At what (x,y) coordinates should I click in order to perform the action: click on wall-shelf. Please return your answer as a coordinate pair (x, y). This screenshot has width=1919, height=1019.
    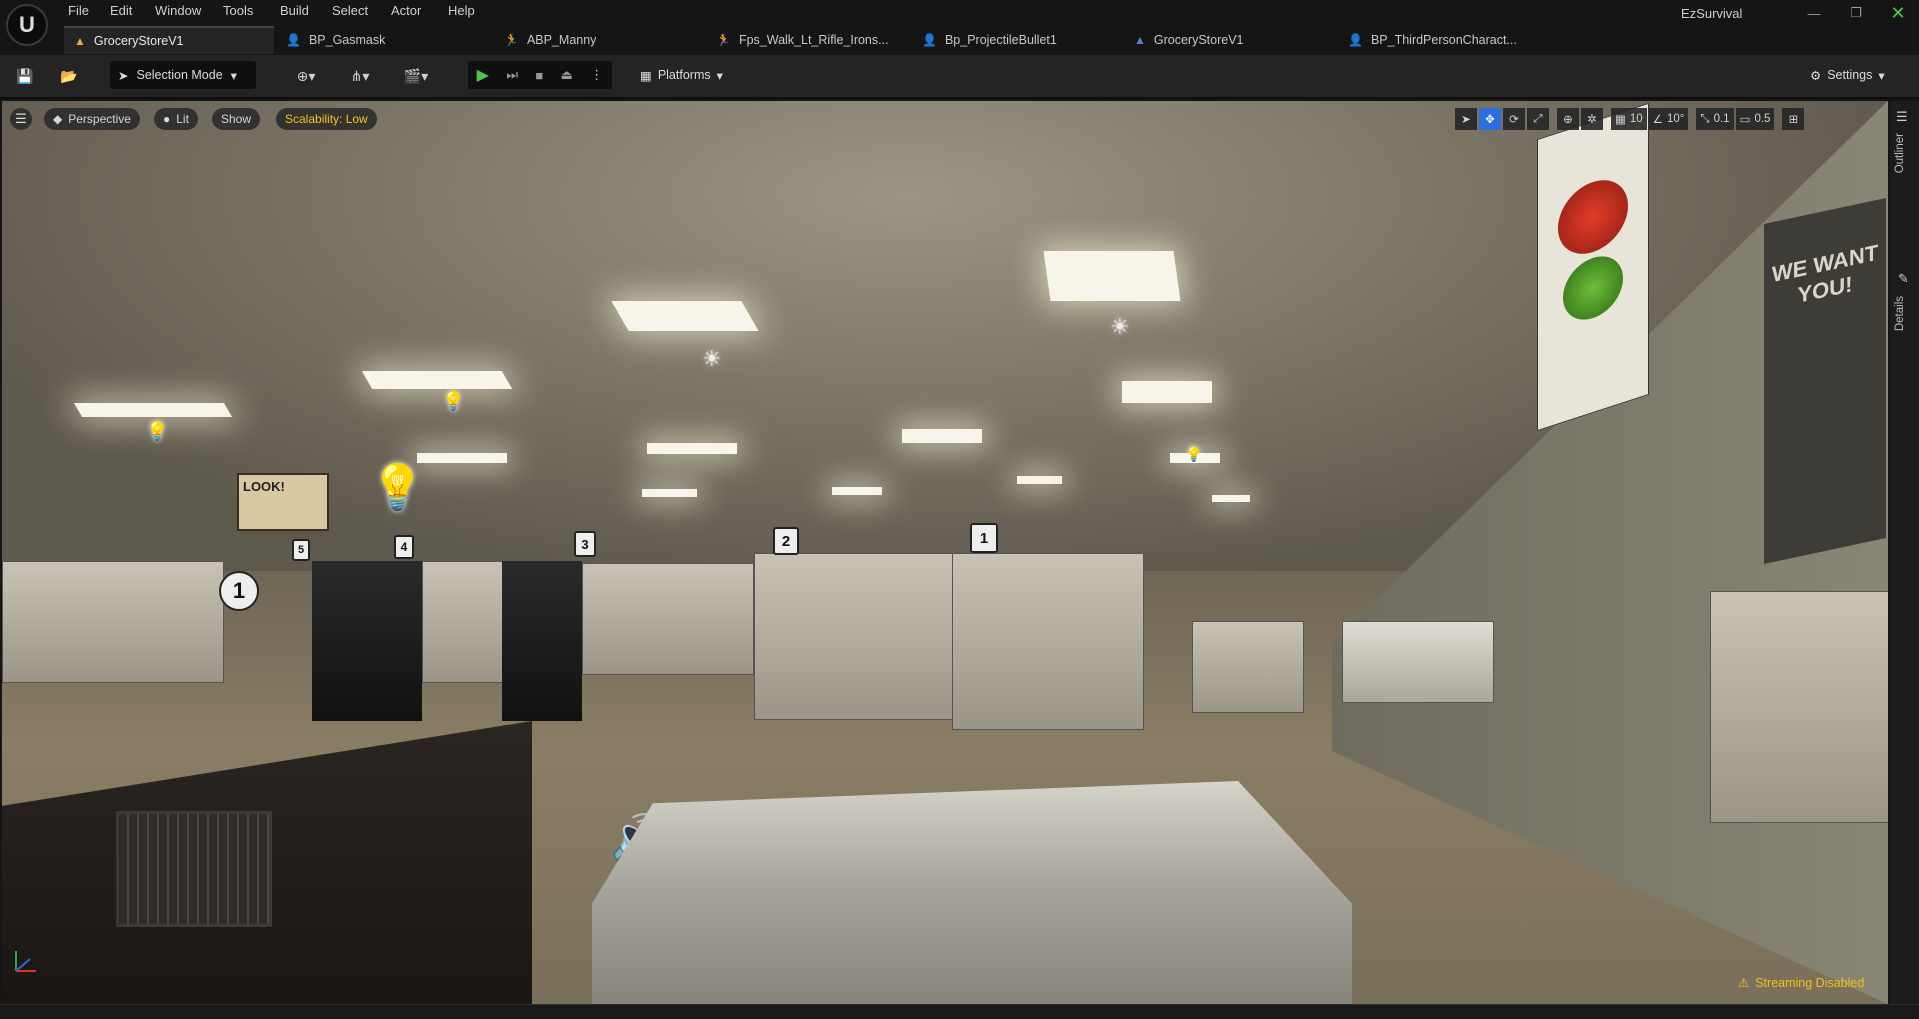
    Looking at the image, I should click on (1799, 707).